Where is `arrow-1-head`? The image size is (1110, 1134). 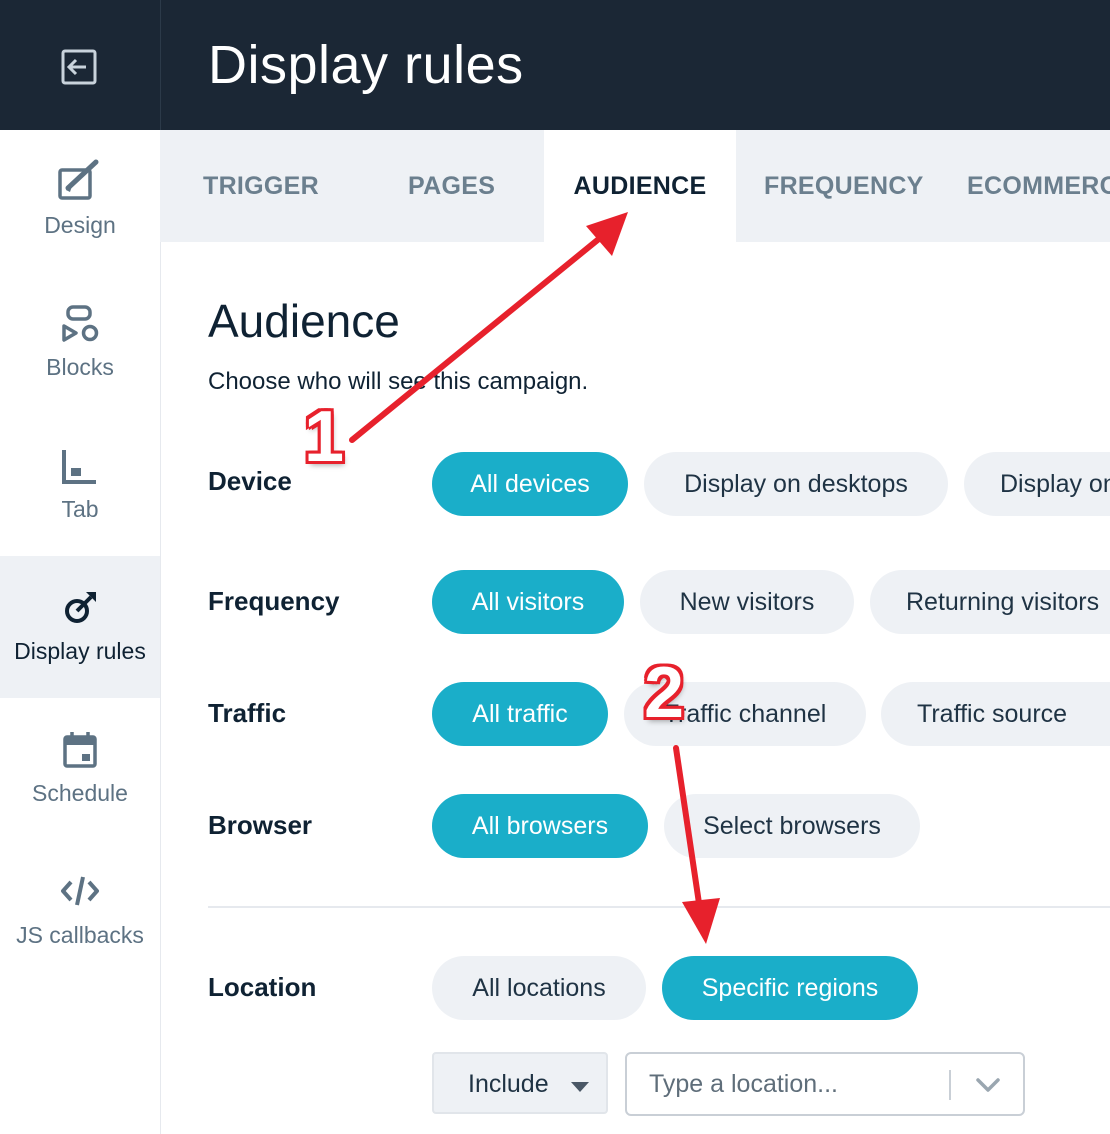
arrow-1-head is located at coordinates (607, 234).